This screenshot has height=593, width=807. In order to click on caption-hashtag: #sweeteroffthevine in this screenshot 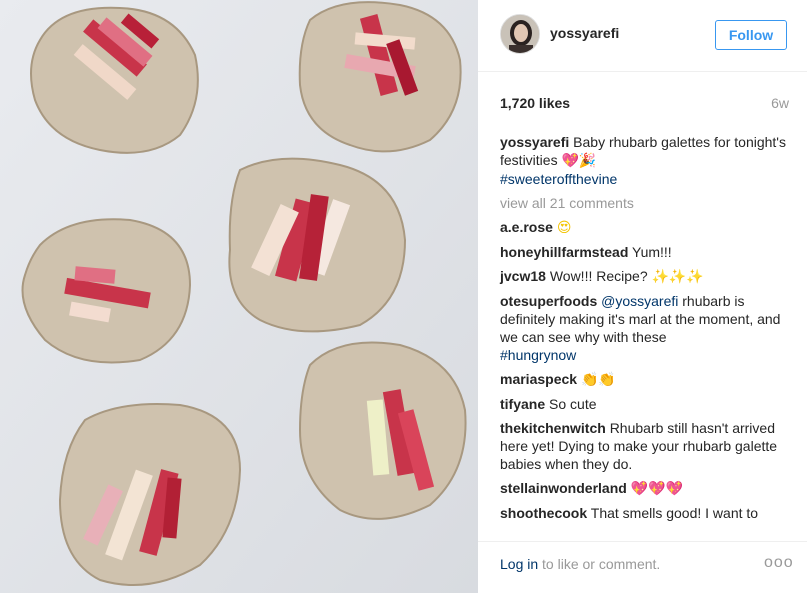, I will do `click(558, 179)`.